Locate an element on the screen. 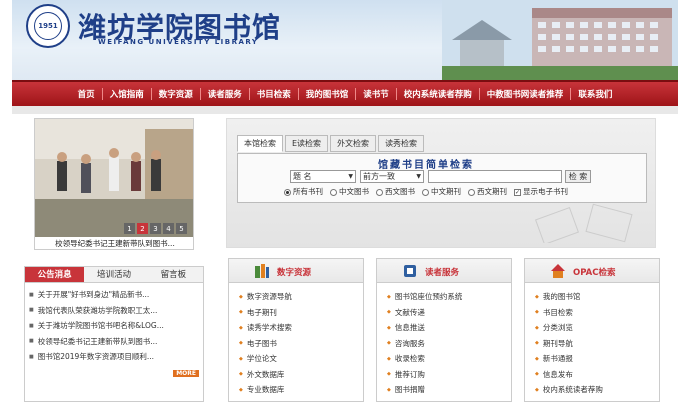 Image resolution: width=690 pixels, height=402 pixels. panel-title: 读者服务 is located at coordinates (442, 273).